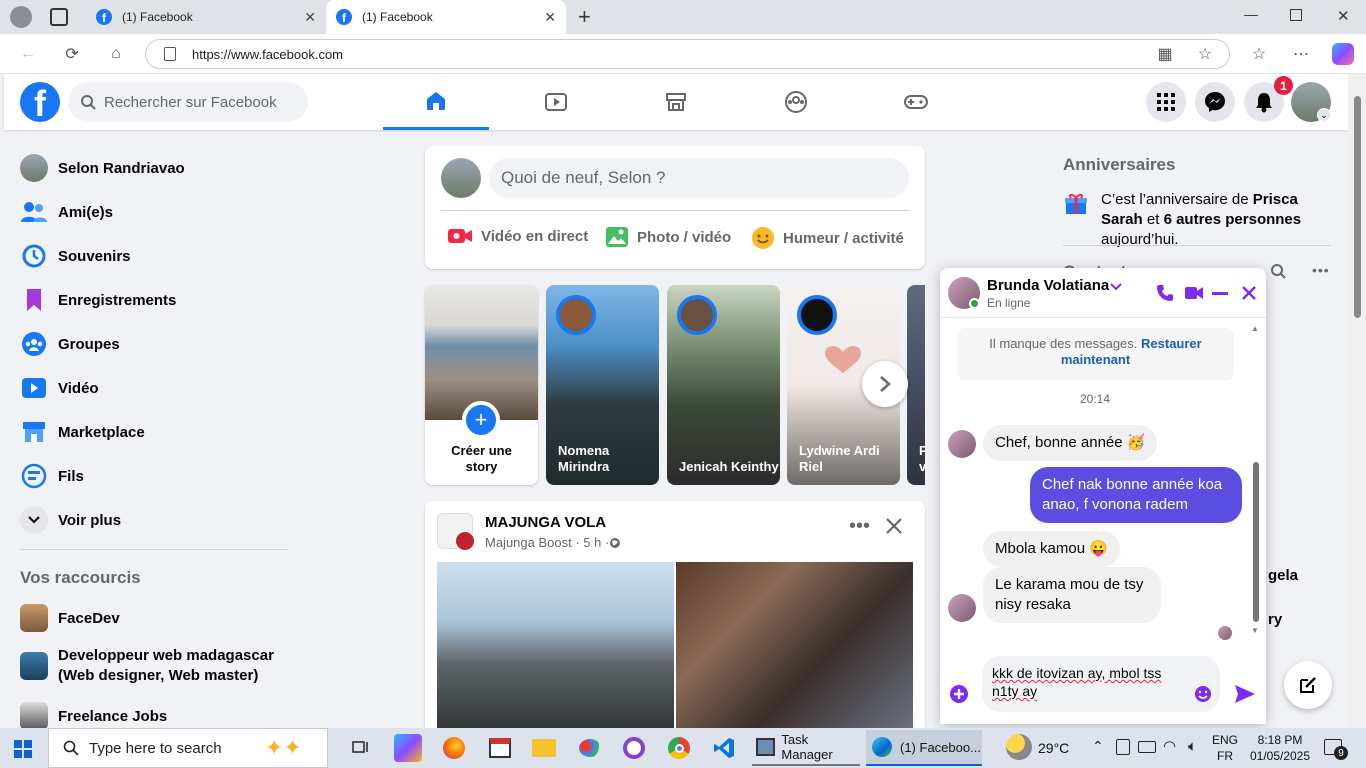 This screenshot has height=768, width=1366. I want to click on post-options-icon: •••, so click(859, 526).